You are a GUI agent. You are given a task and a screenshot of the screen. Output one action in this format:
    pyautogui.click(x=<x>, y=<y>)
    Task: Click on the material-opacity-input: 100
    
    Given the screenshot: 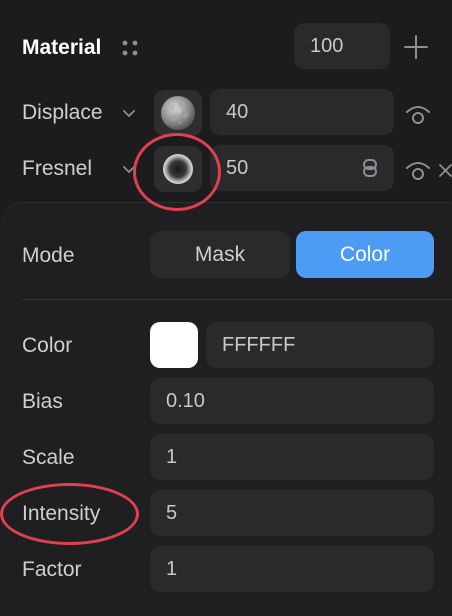 What is the action you would take?
    pyautogui.click(x=342, y=46)
    